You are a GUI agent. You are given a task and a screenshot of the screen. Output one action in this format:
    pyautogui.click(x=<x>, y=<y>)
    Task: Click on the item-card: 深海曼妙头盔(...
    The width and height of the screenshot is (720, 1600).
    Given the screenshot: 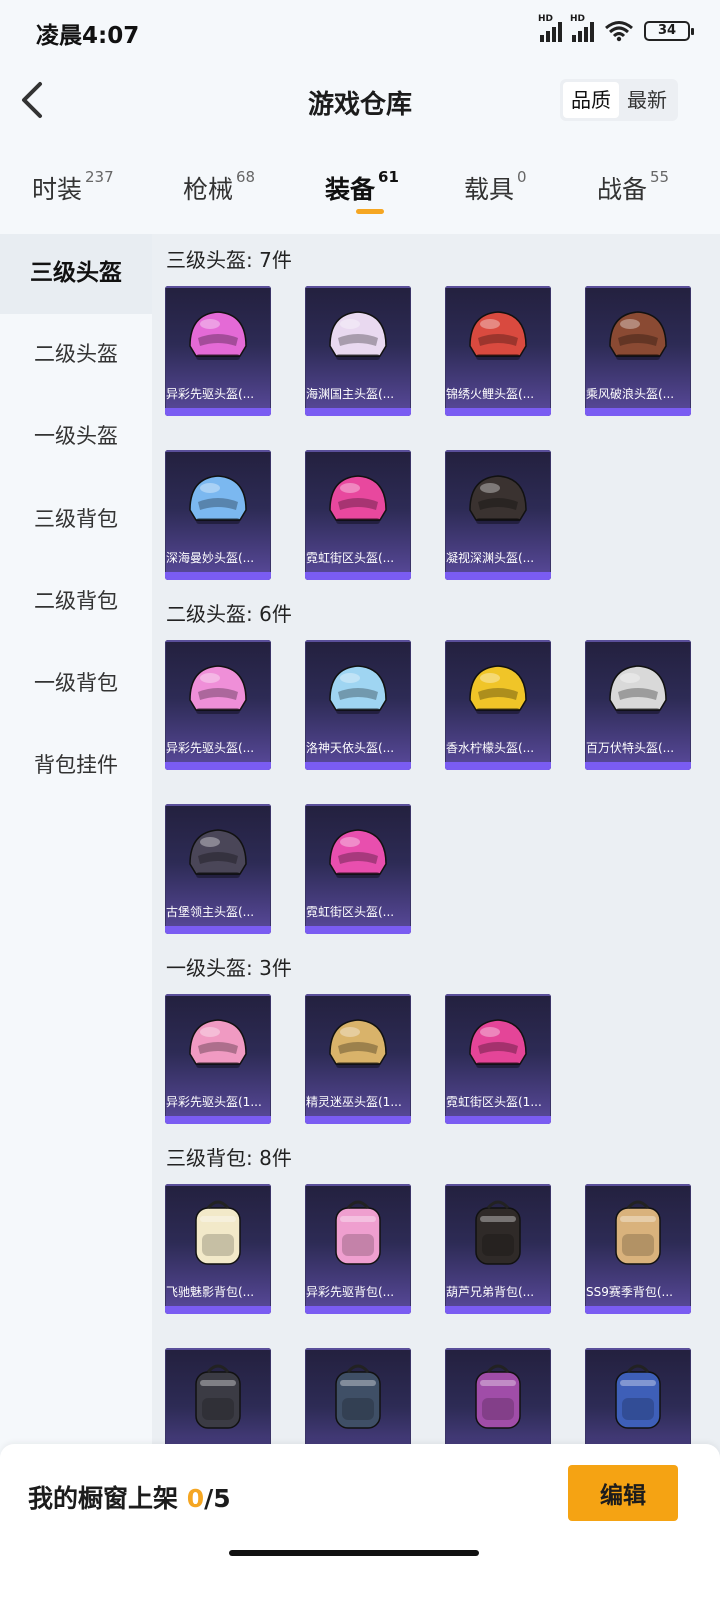 What is the action you would take?
    pyautogui.click(x=218, y=515)
    